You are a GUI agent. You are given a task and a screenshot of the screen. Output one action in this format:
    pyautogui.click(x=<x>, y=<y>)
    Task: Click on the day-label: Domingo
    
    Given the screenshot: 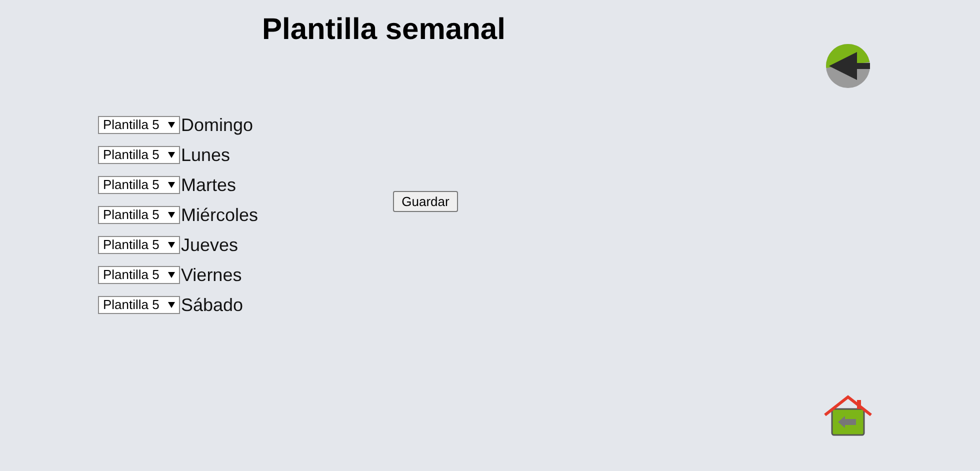 What is the action you would take?
    pyautogui.click(x=217, y=125)
    